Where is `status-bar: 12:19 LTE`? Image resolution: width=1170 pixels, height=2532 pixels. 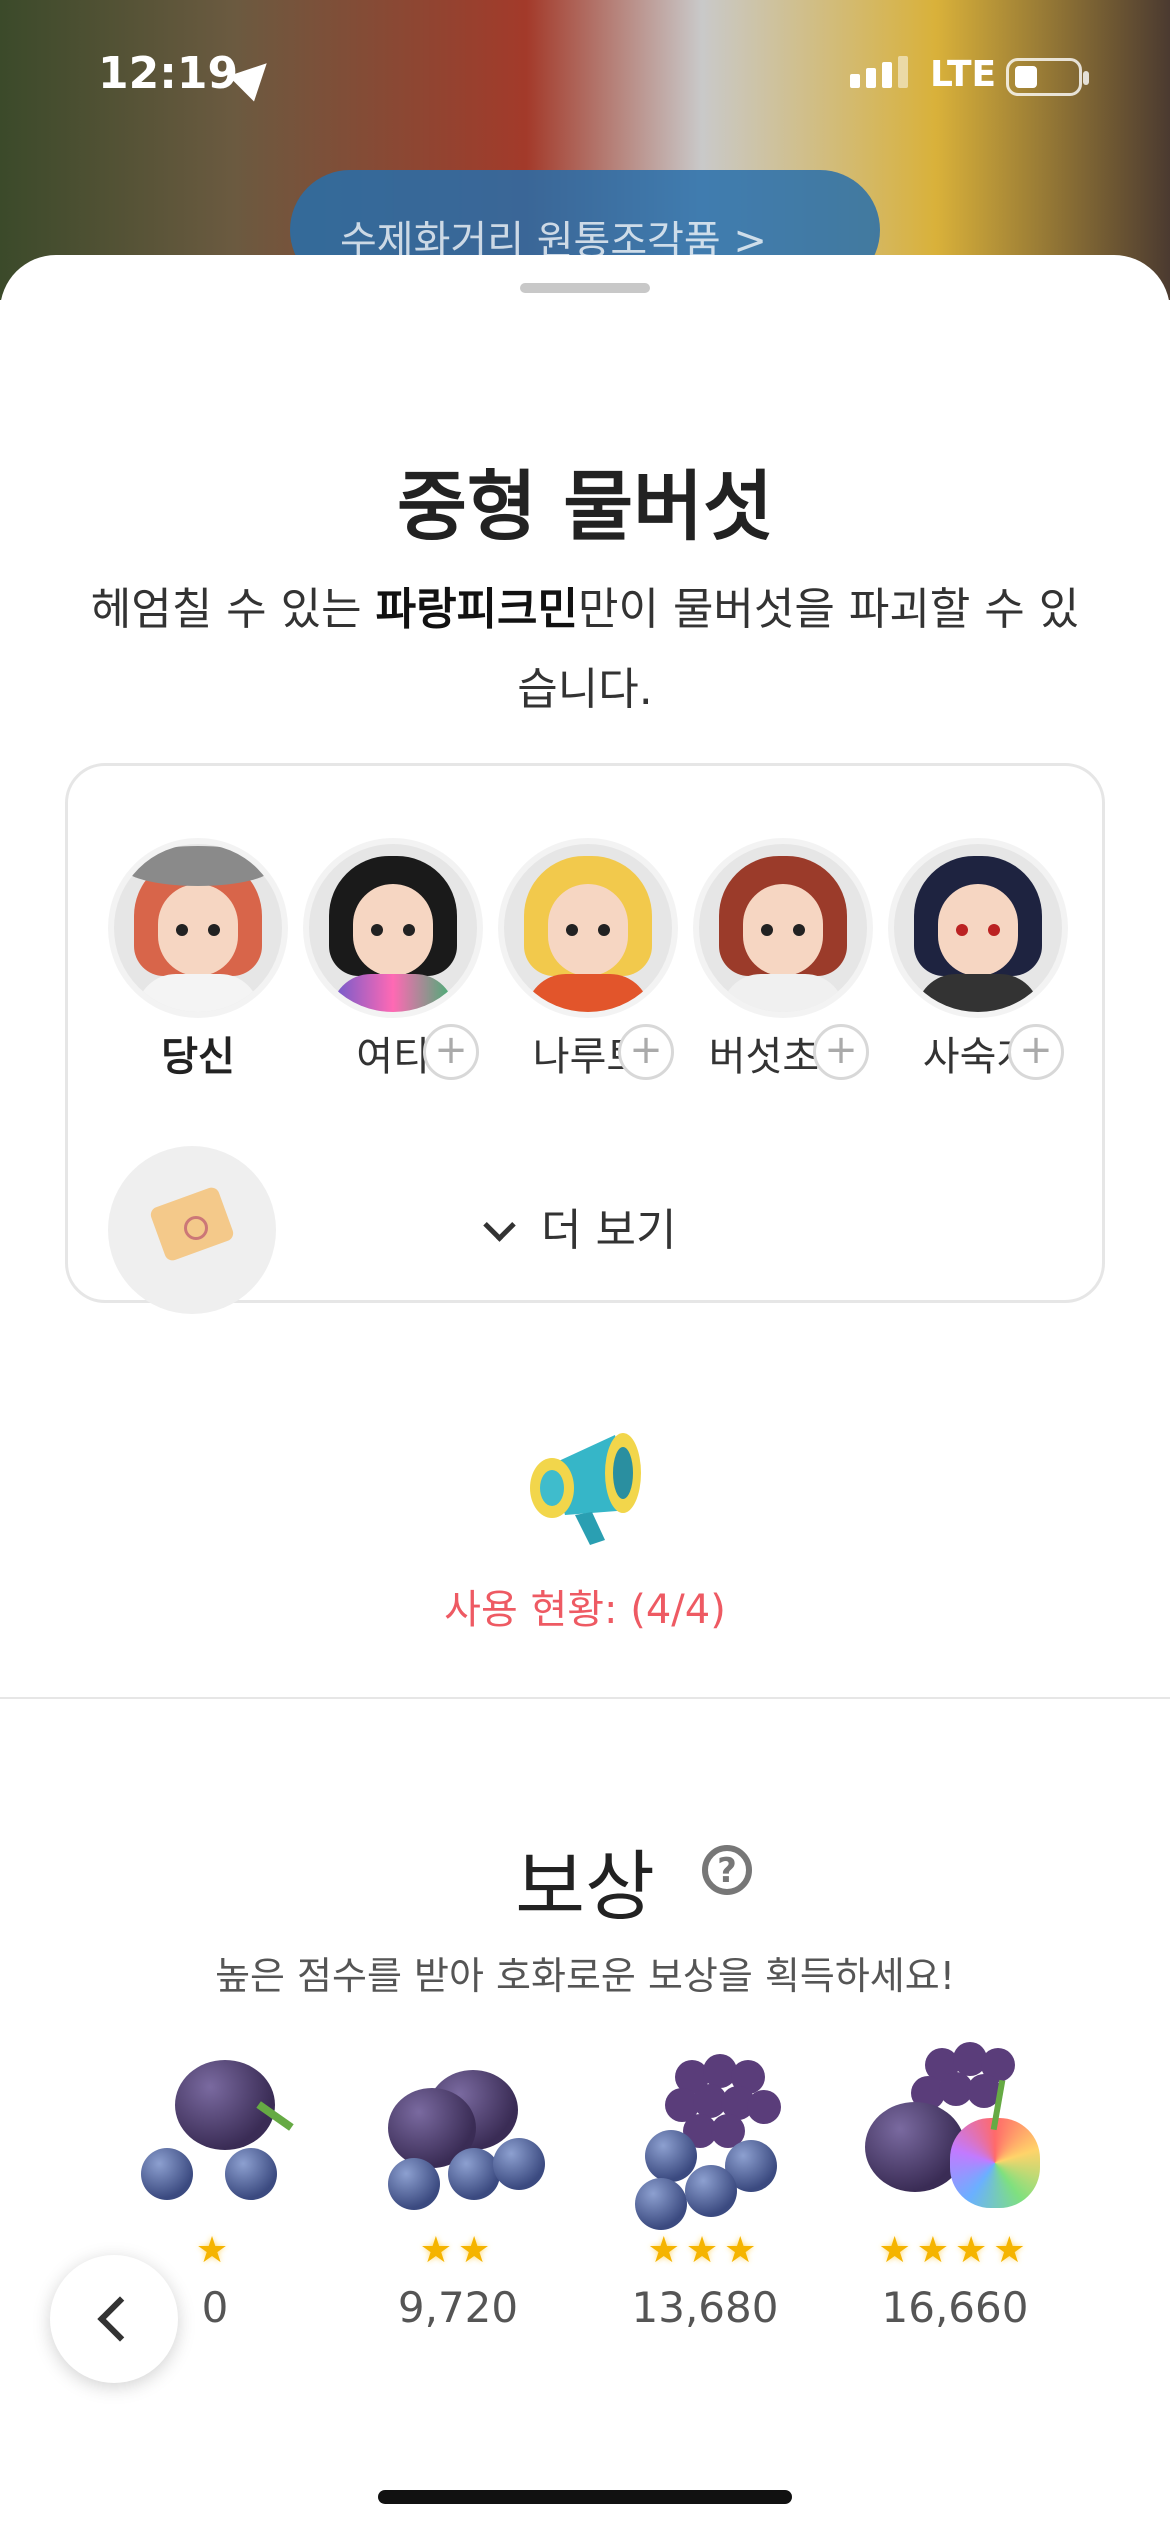
status-bar: 12:19 LTE is located at coordinates (585, 75).